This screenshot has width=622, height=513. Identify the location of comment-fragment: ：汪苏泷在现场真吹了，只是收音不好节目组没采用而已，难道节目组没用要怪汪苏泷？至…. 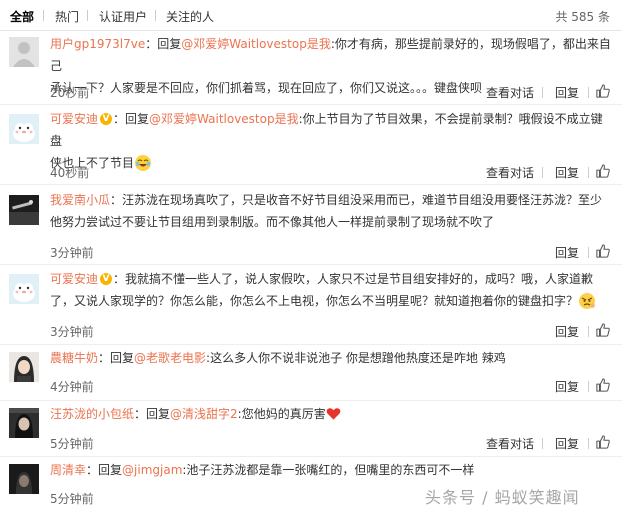
(356, 200).